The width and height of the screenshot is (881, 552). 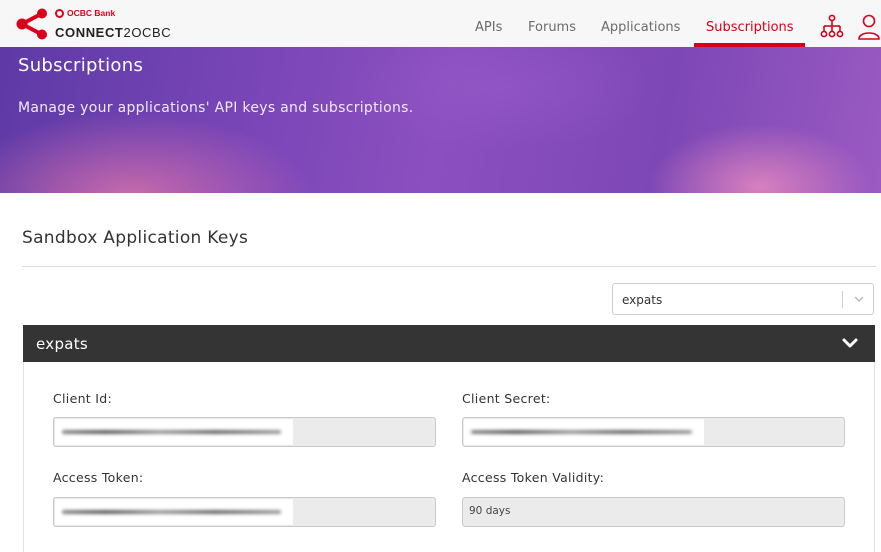 What do you see at coordinates (91, 13) in the screenshot?
I see `bank-name: OCBC Bank` at bounding box center [91, 13].